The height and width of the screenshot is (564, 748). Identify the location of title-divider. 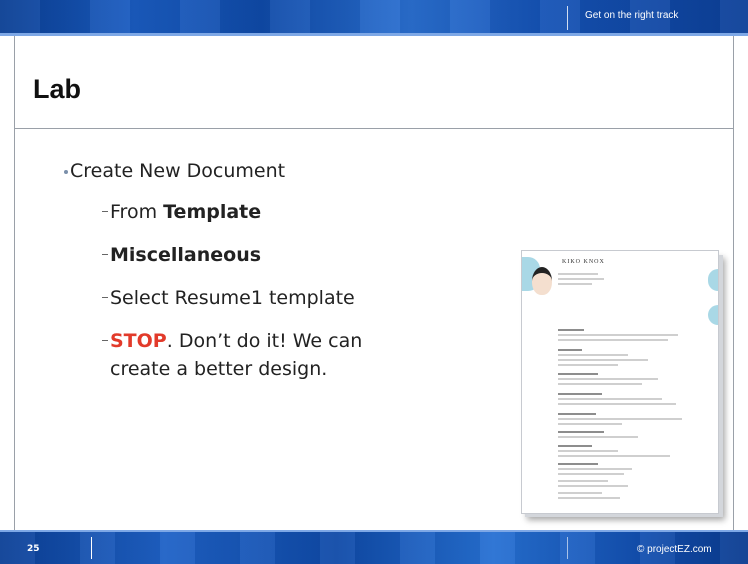
(374, 128).